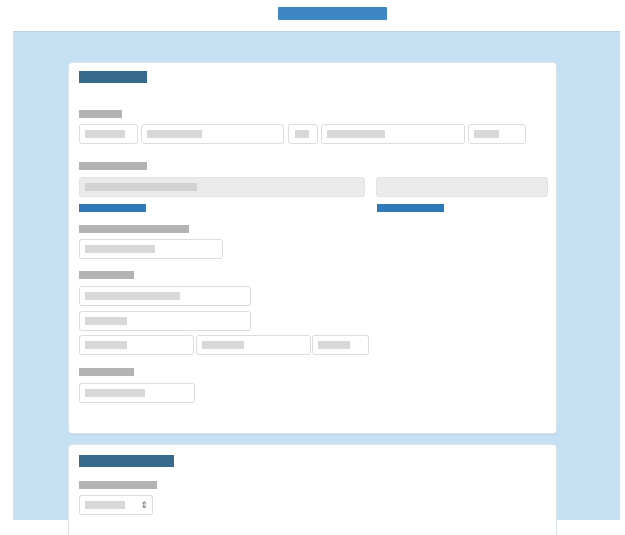 The image size is (625, 535). I want to click on field5-label, so click(106, 372).